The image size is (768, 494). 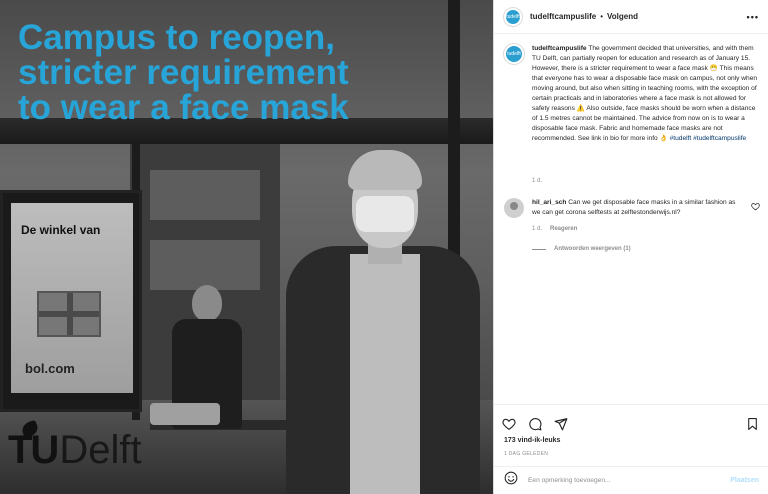 What do you see at coordinates (559, 48) in the screenshot?
I see `caption-username: tudelftcampuslife` at bounding box center [559, 48].